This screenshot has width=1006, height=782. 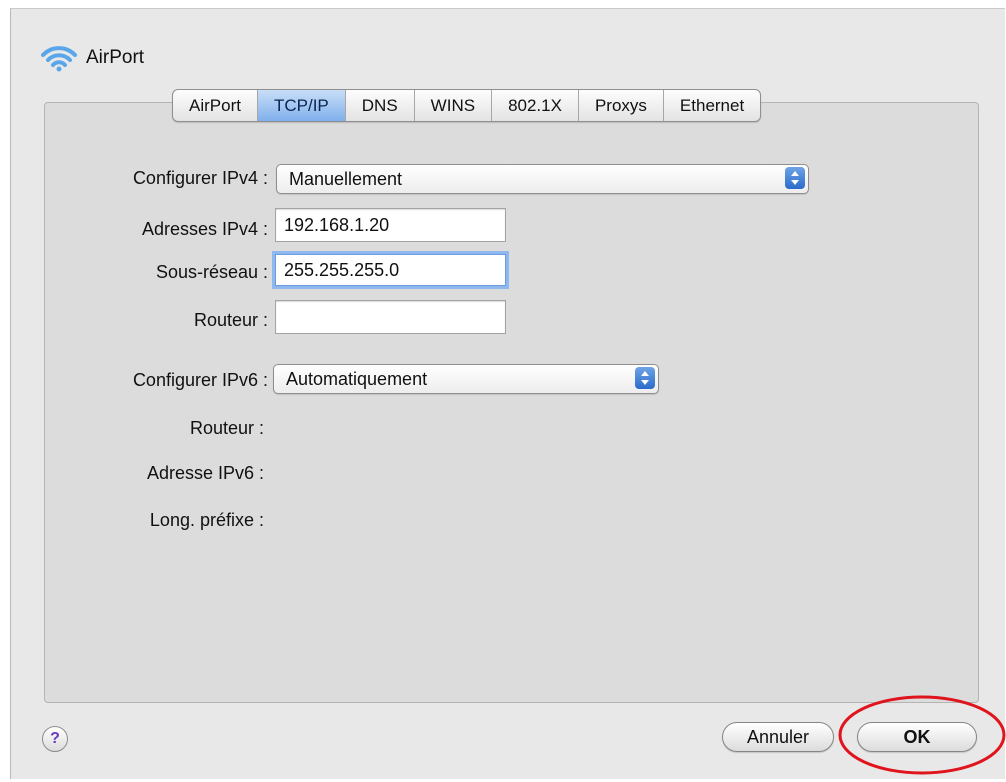 I want to click on subnet-input, so click(x=390, y=270).